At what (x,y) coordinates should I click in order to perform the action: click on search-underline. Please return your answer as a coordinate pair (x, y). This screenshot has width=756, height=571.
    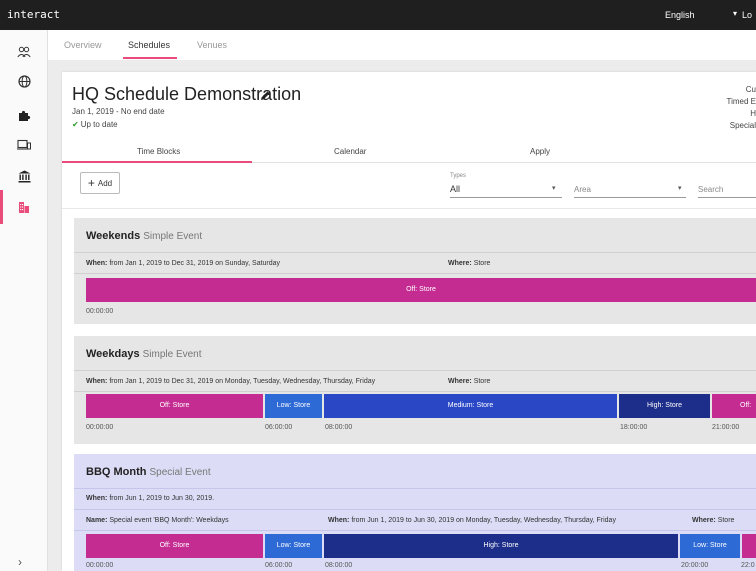
    Looking at the image, I should click on (727, 197).